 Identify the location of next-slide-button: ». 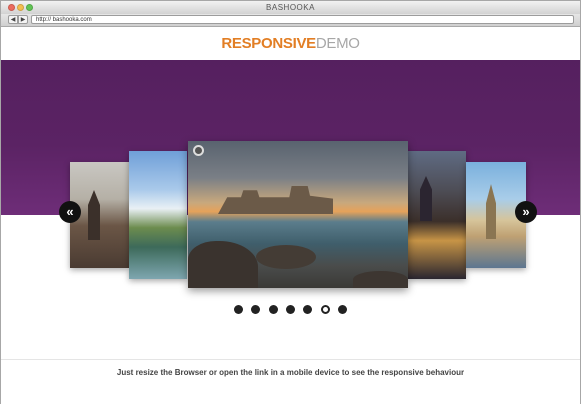
(526, 212).